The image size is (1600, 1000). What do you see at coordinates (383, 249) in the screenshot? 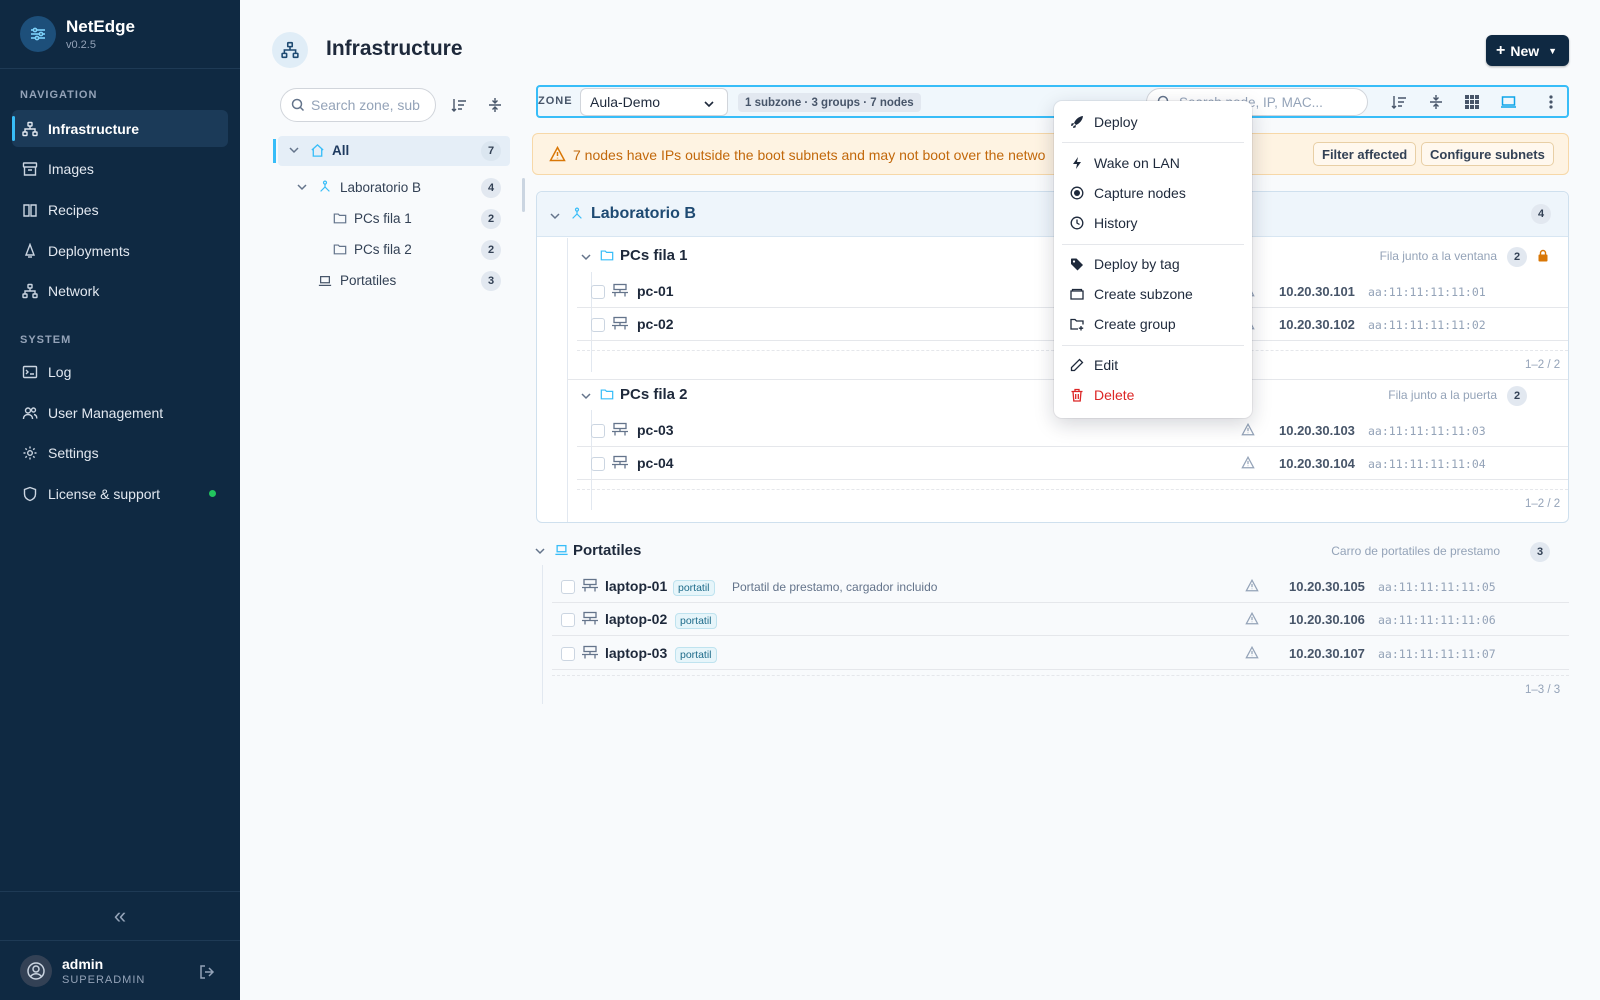
I see `tree-item-label: PCs fila 2` at bounding box center [383, 249].